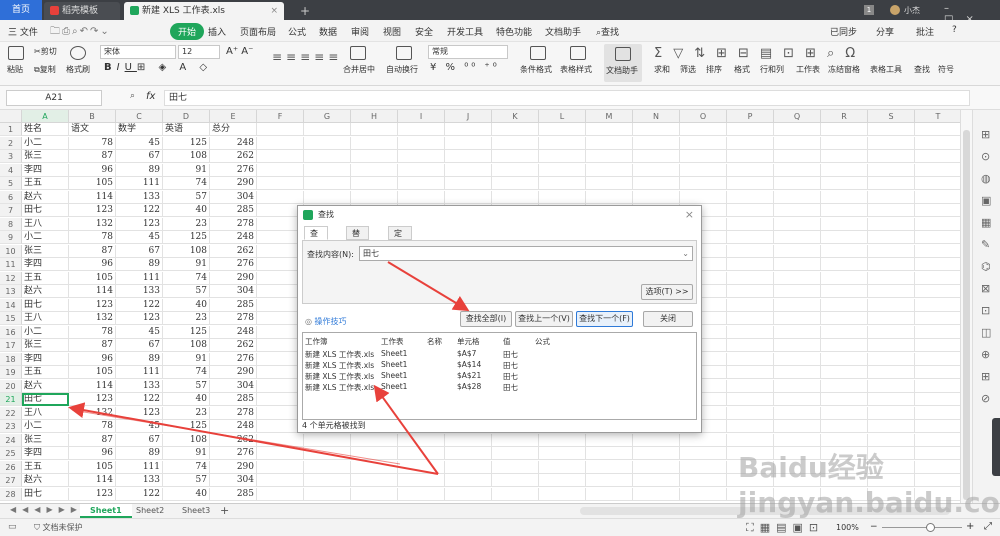  I want to click on watermark: Baidu经验 jingyan.baidu.com, so click(869, 485).